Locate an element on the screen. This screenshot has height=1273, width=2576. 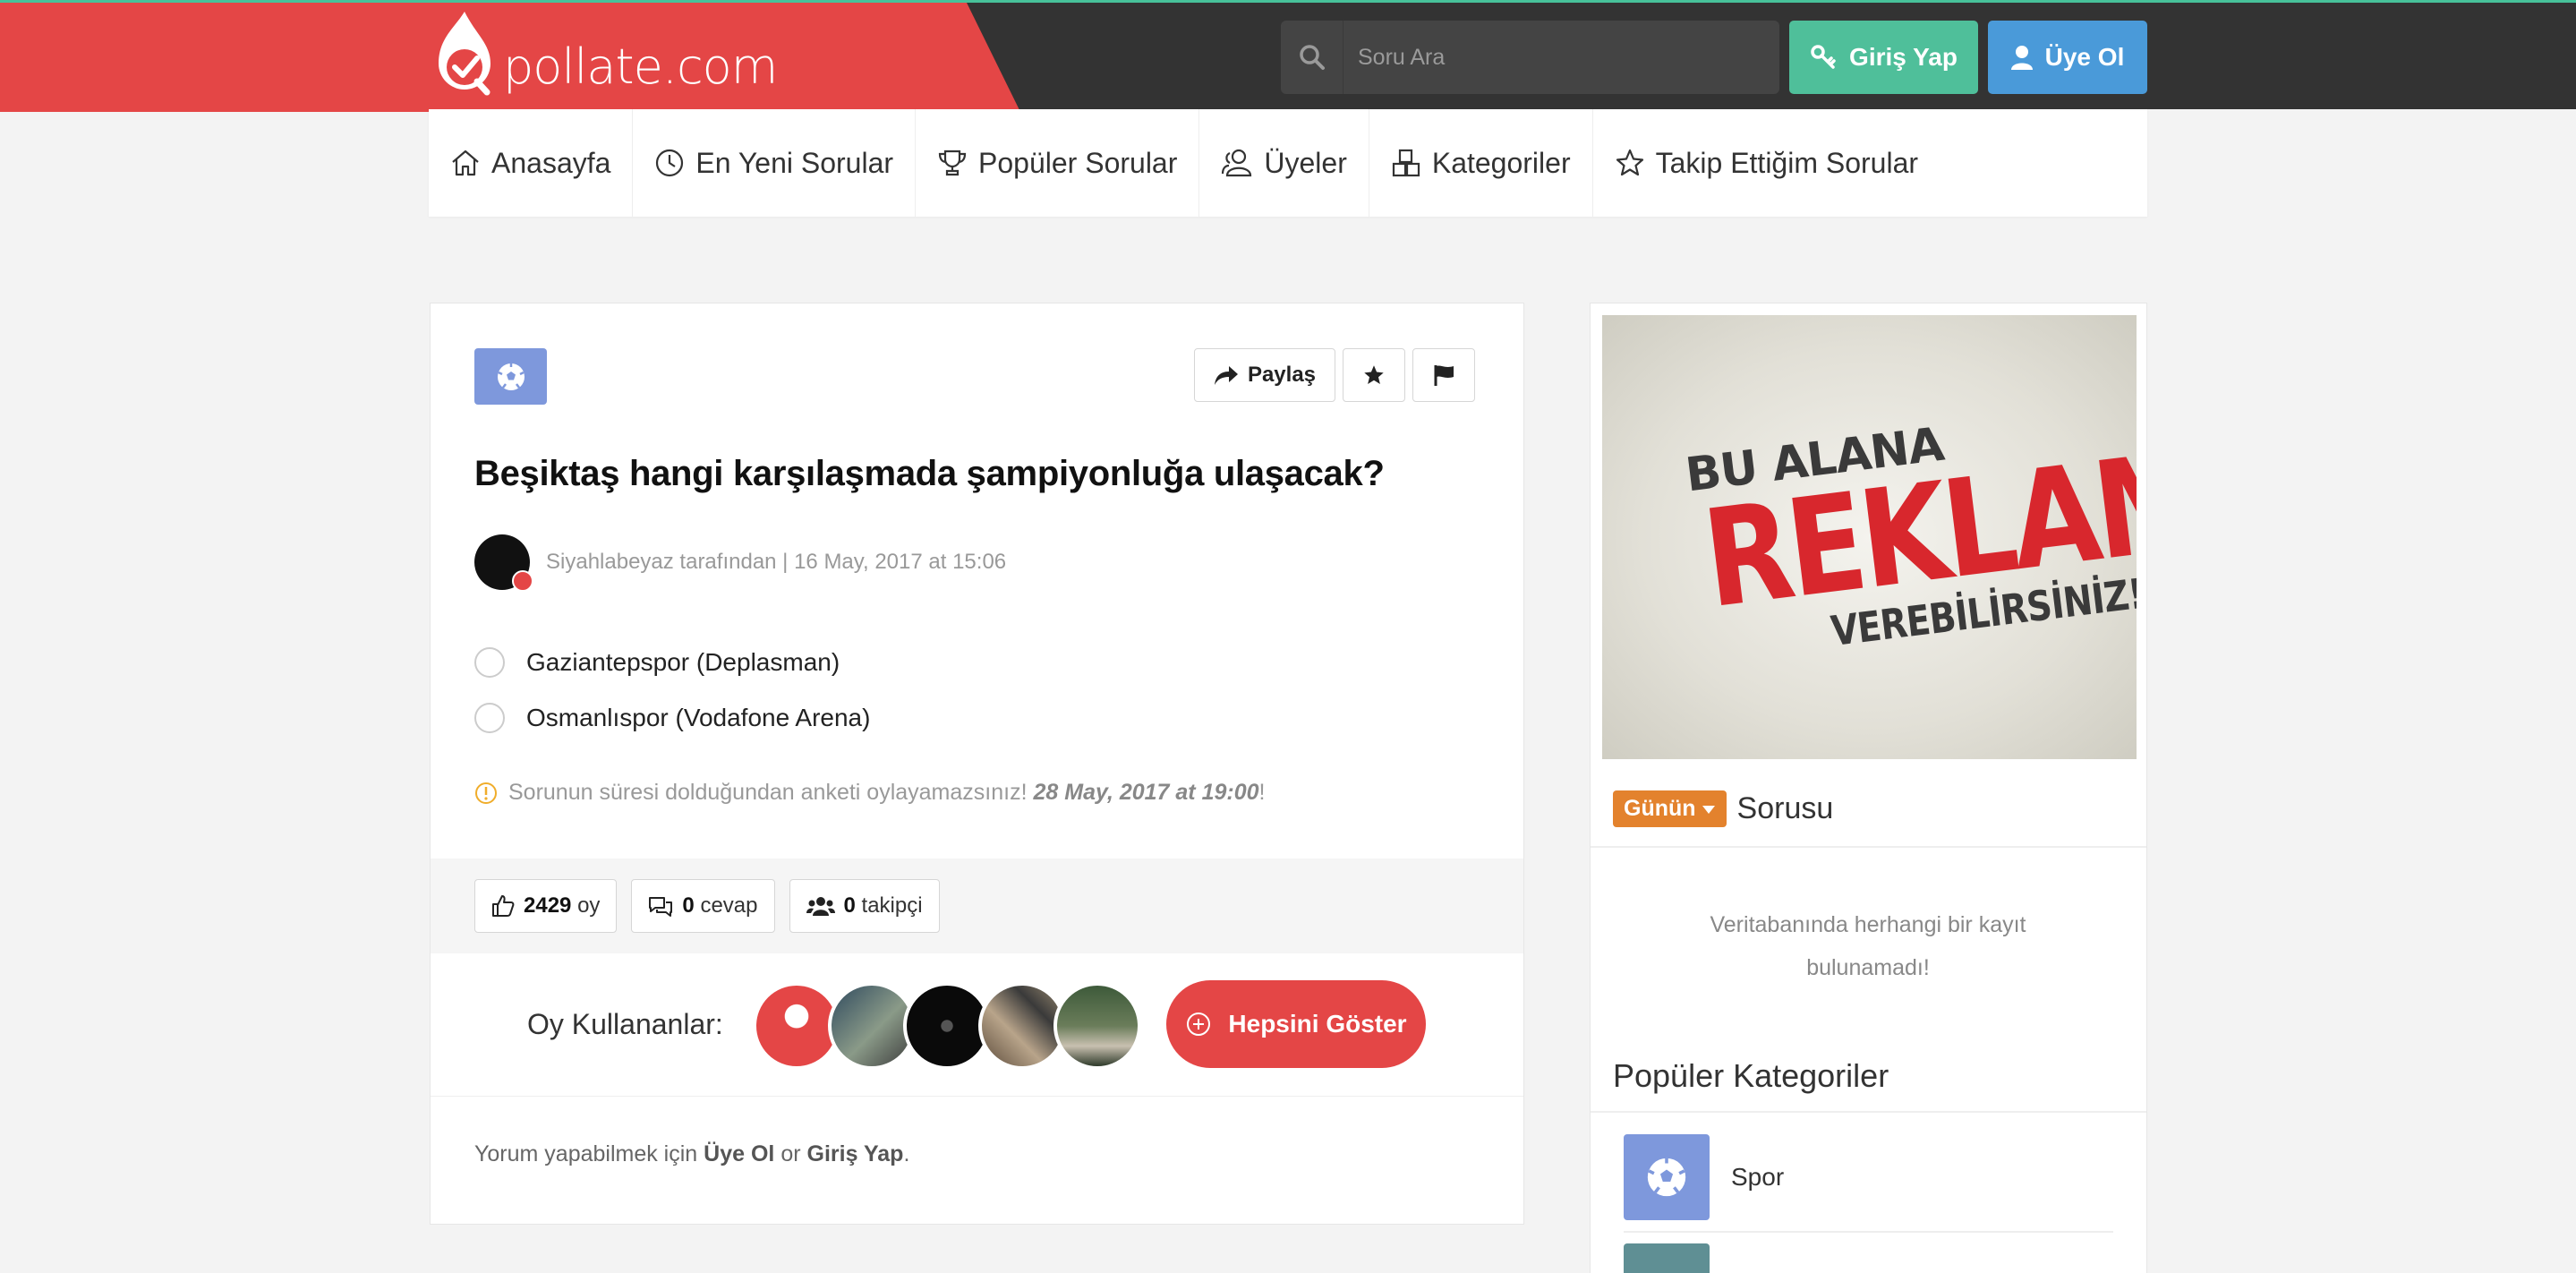
ad-banner: BU ALANA REKLAM VEREBİLİRSİNİZ! is located at coordinates (1869, 537).